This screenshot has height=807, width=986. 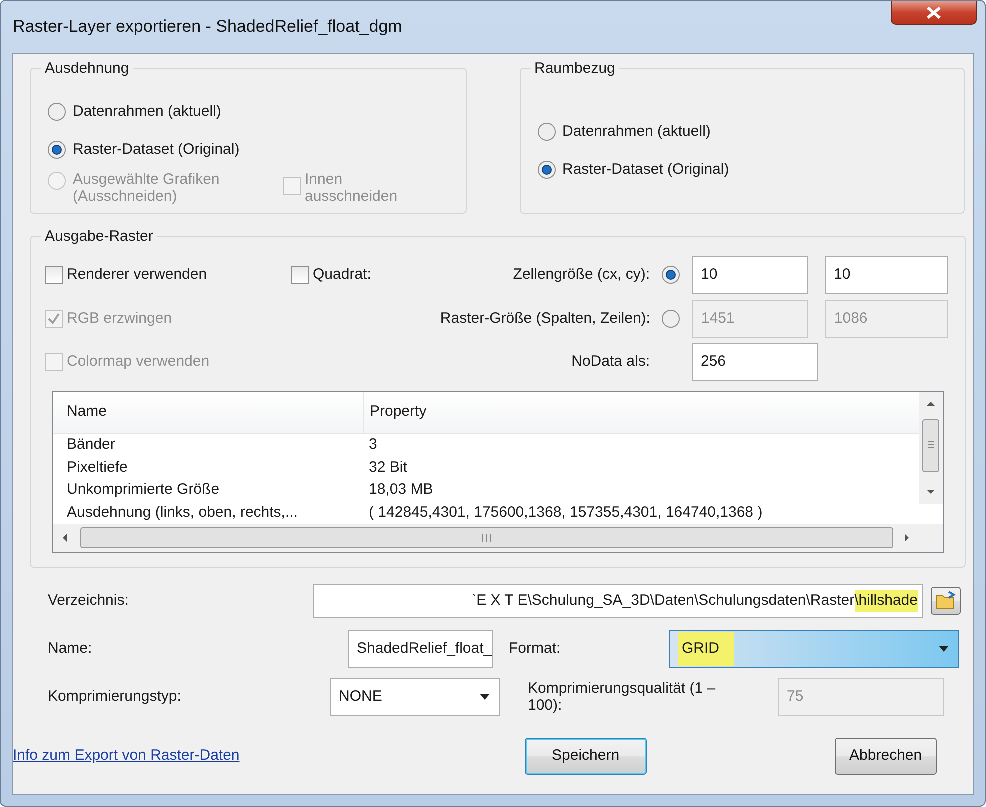 What do you see at coordinates (886, 756) in the screenshot?
I see `cancel-button: Abbrechen` at bounding box center [886, 756].